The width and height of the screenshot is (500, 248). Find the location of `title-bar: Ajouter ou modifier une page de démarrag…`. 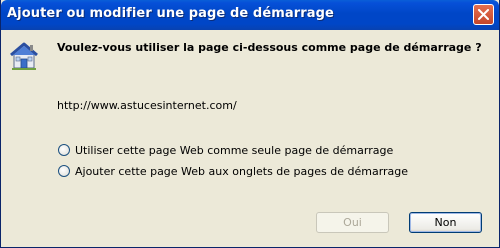

title-bar: Ajouter ou modifier une page de démarrag… is located at coordinates (250, 15).